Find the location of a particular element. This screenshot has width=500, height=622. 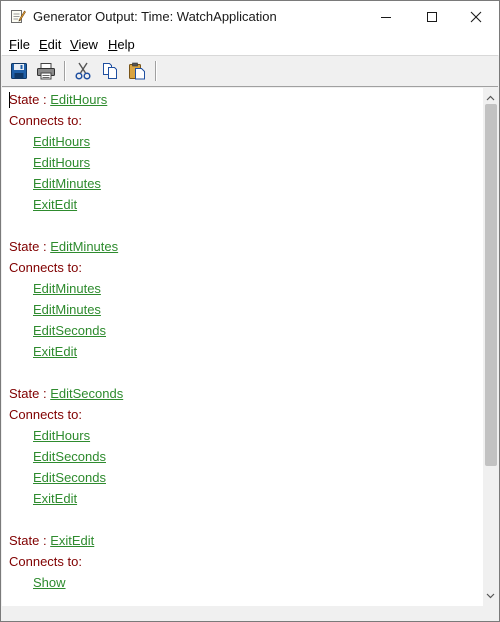

scroll-down-button is located at coordinates (490, 596).